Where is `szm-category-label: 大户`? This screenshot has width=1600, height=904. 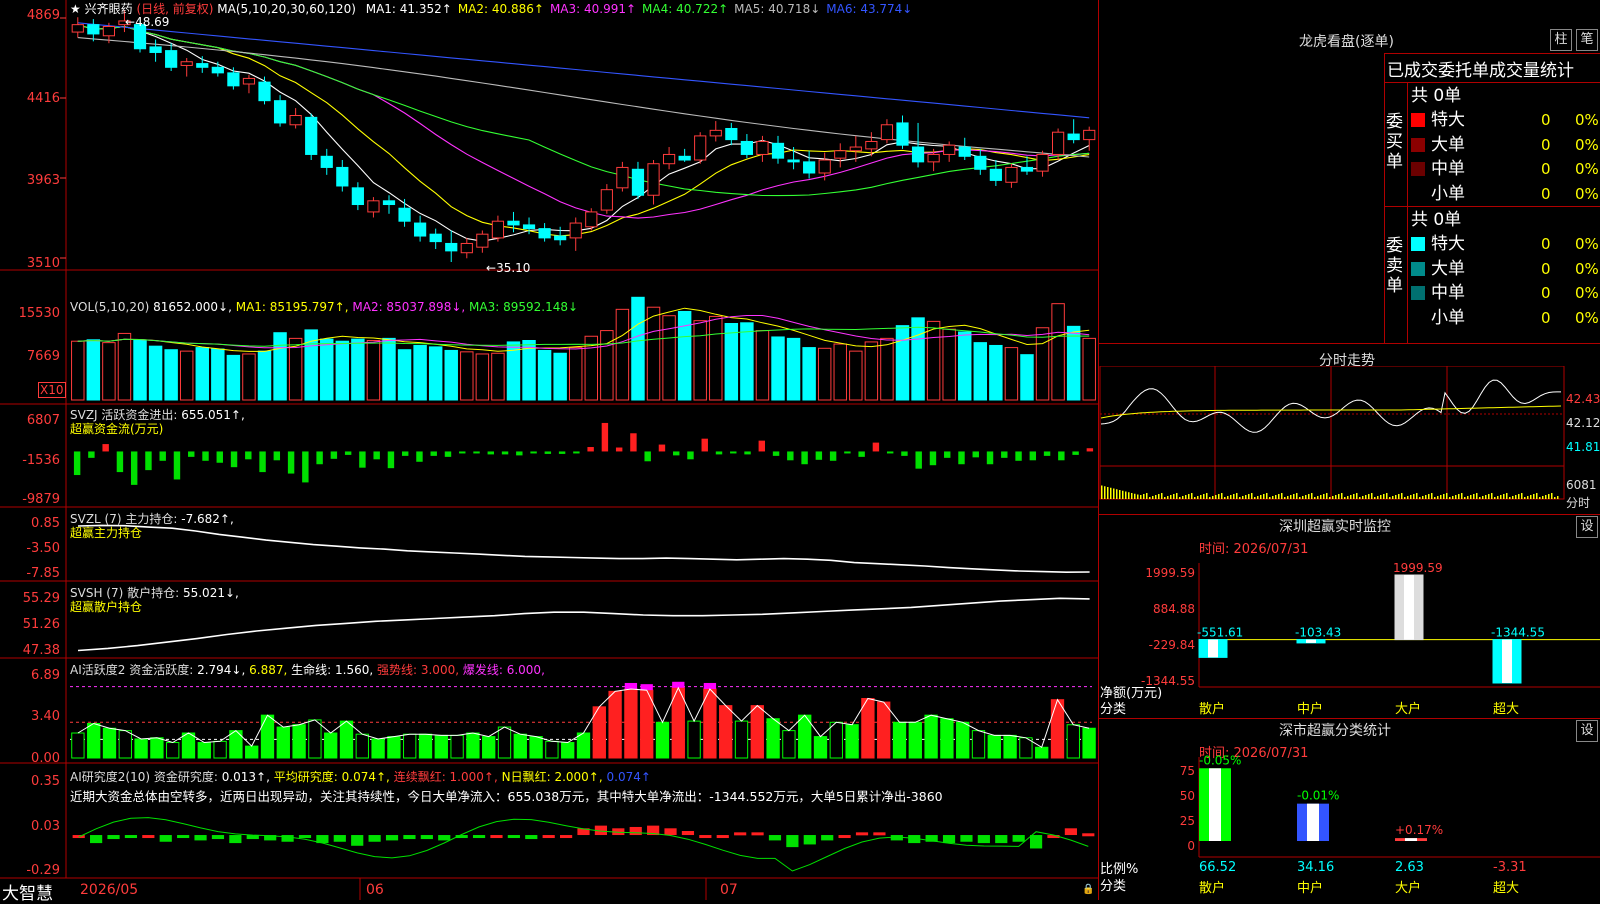 szm-category-label: 大户 is located at coordinates (1408, 709).